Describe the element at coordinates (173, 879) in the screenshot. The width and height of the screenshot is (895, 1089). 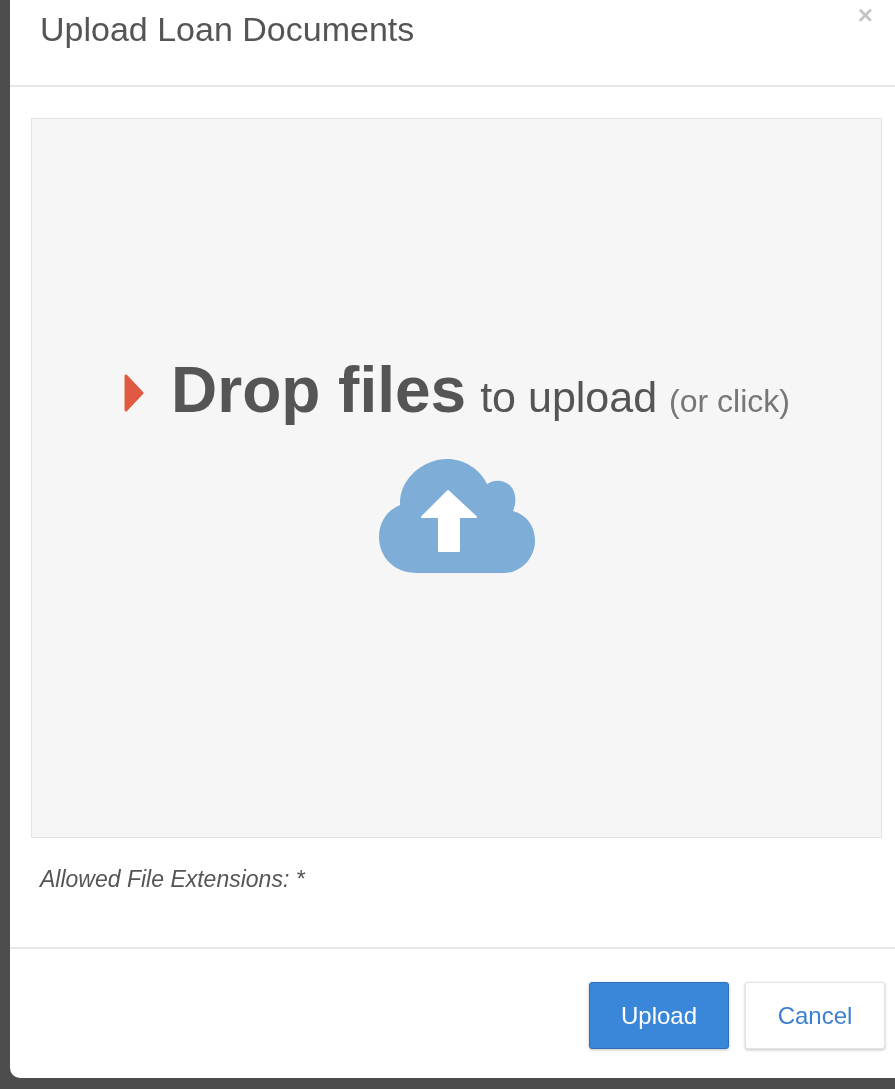
I see `allowed-extensions-note: Allowed File Extensions: *` at that location.